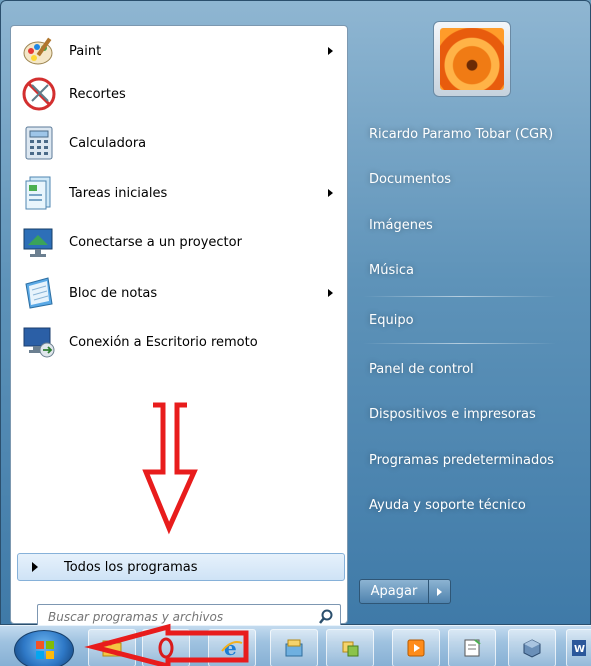 The width and height of the screenshot is (591, 666). Describe the element at coordinates (468, 369) in the screenshot. I see `right-item-panel-de-control: Panel de control` at that location.